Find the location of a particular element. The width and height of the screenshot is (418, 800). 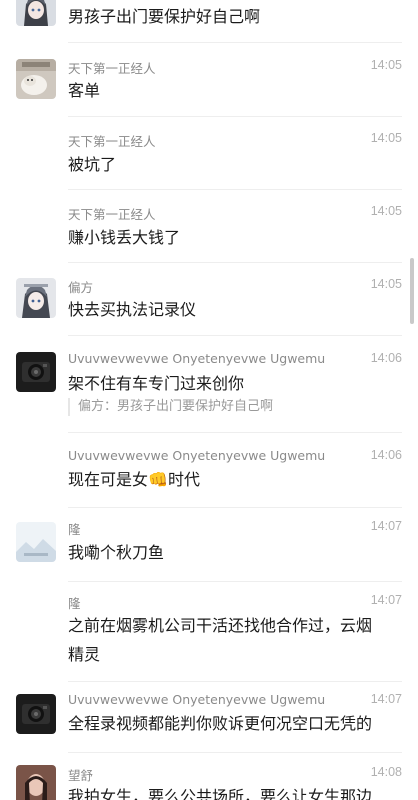

message-item: 天下第一正经人 14:05 客单 is located at coordinates (209, 79).